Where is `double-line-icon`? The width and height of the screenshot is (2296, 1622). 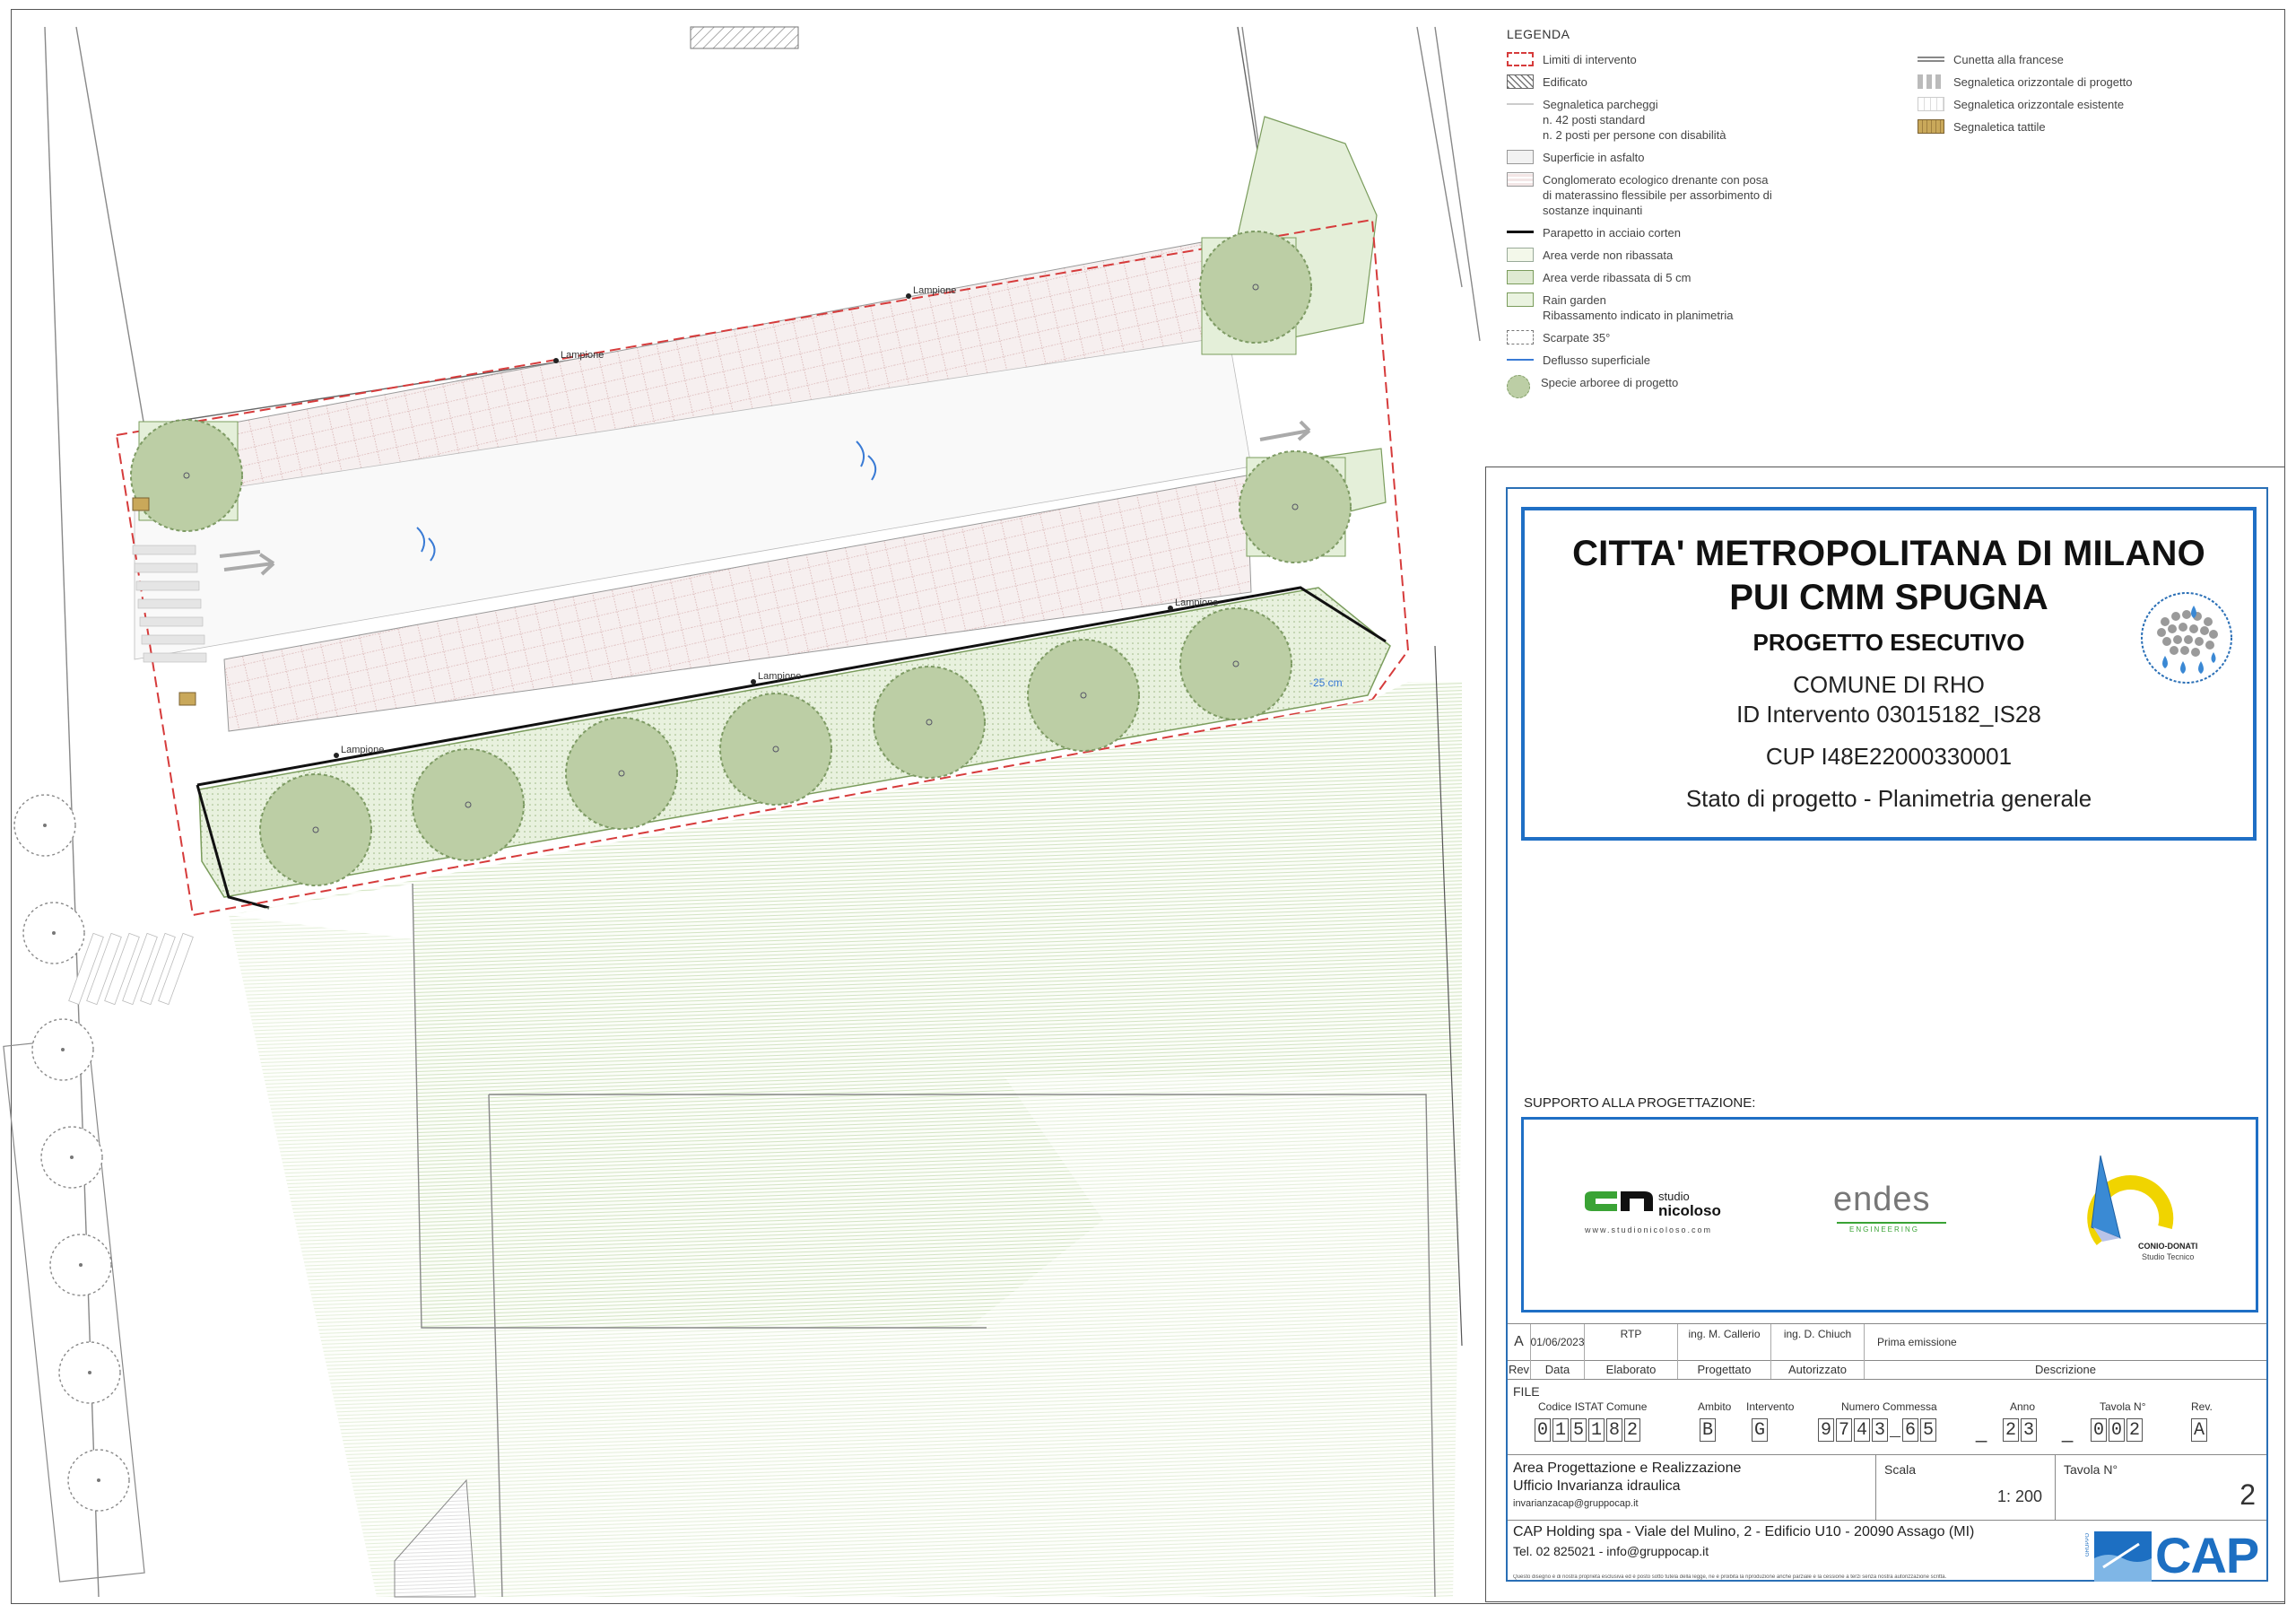 double-line-icon is located at coordinates (1931, 60).